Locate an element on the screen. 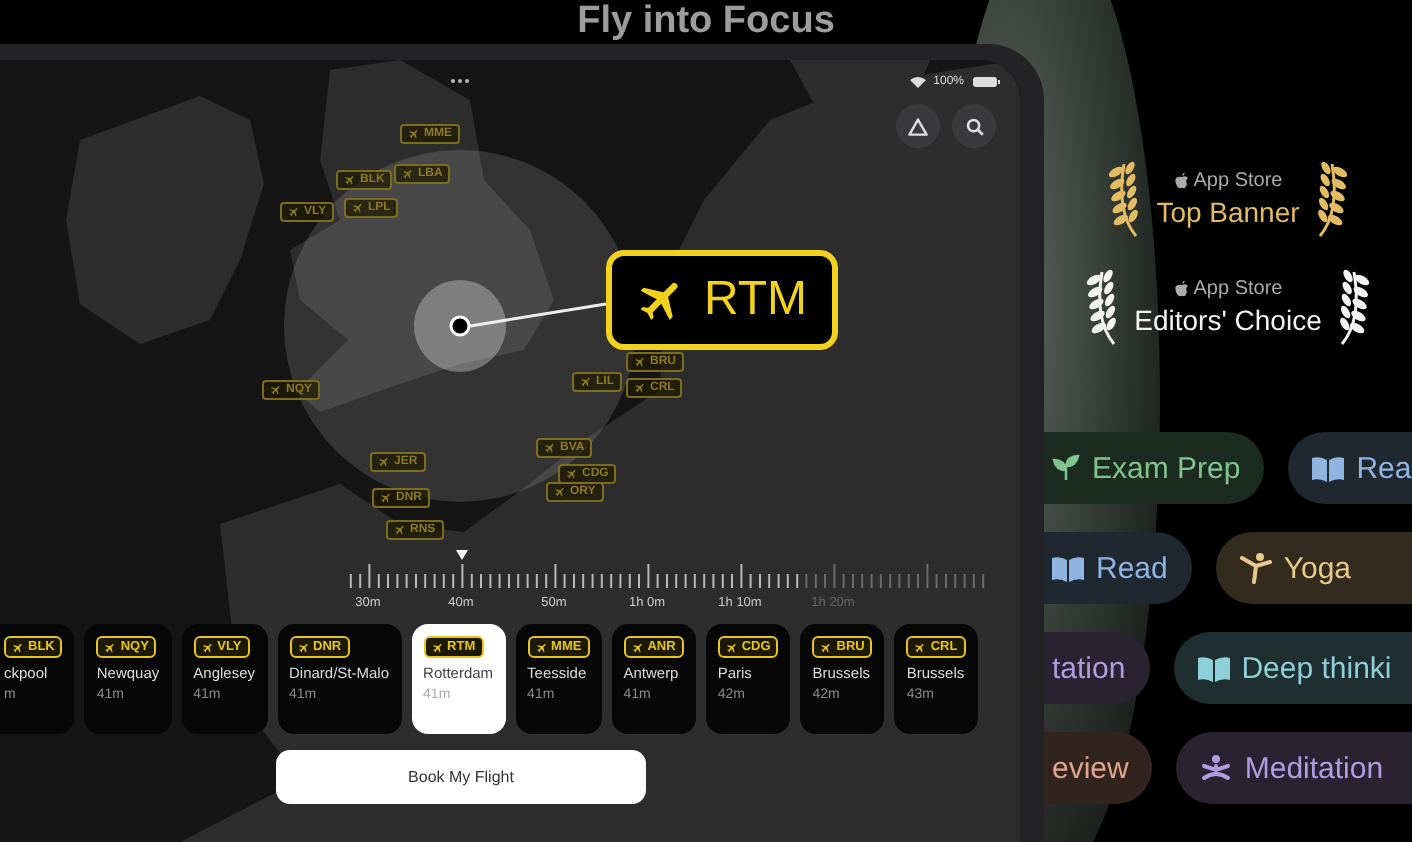  award-title: Editors' Choice is located at coordinates (1228, 319).